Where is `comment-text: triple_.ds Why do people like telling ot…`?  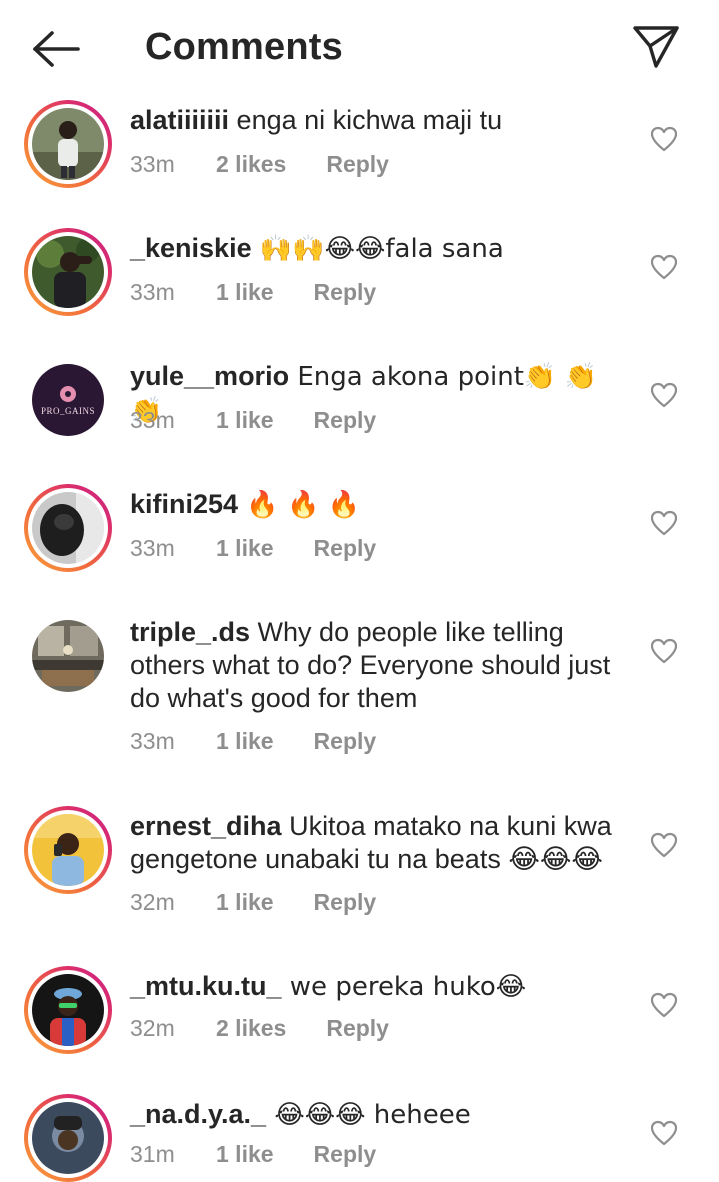
comment-text: triple_.ds Why do people like telling ot… is located at coordinates (380, 665).